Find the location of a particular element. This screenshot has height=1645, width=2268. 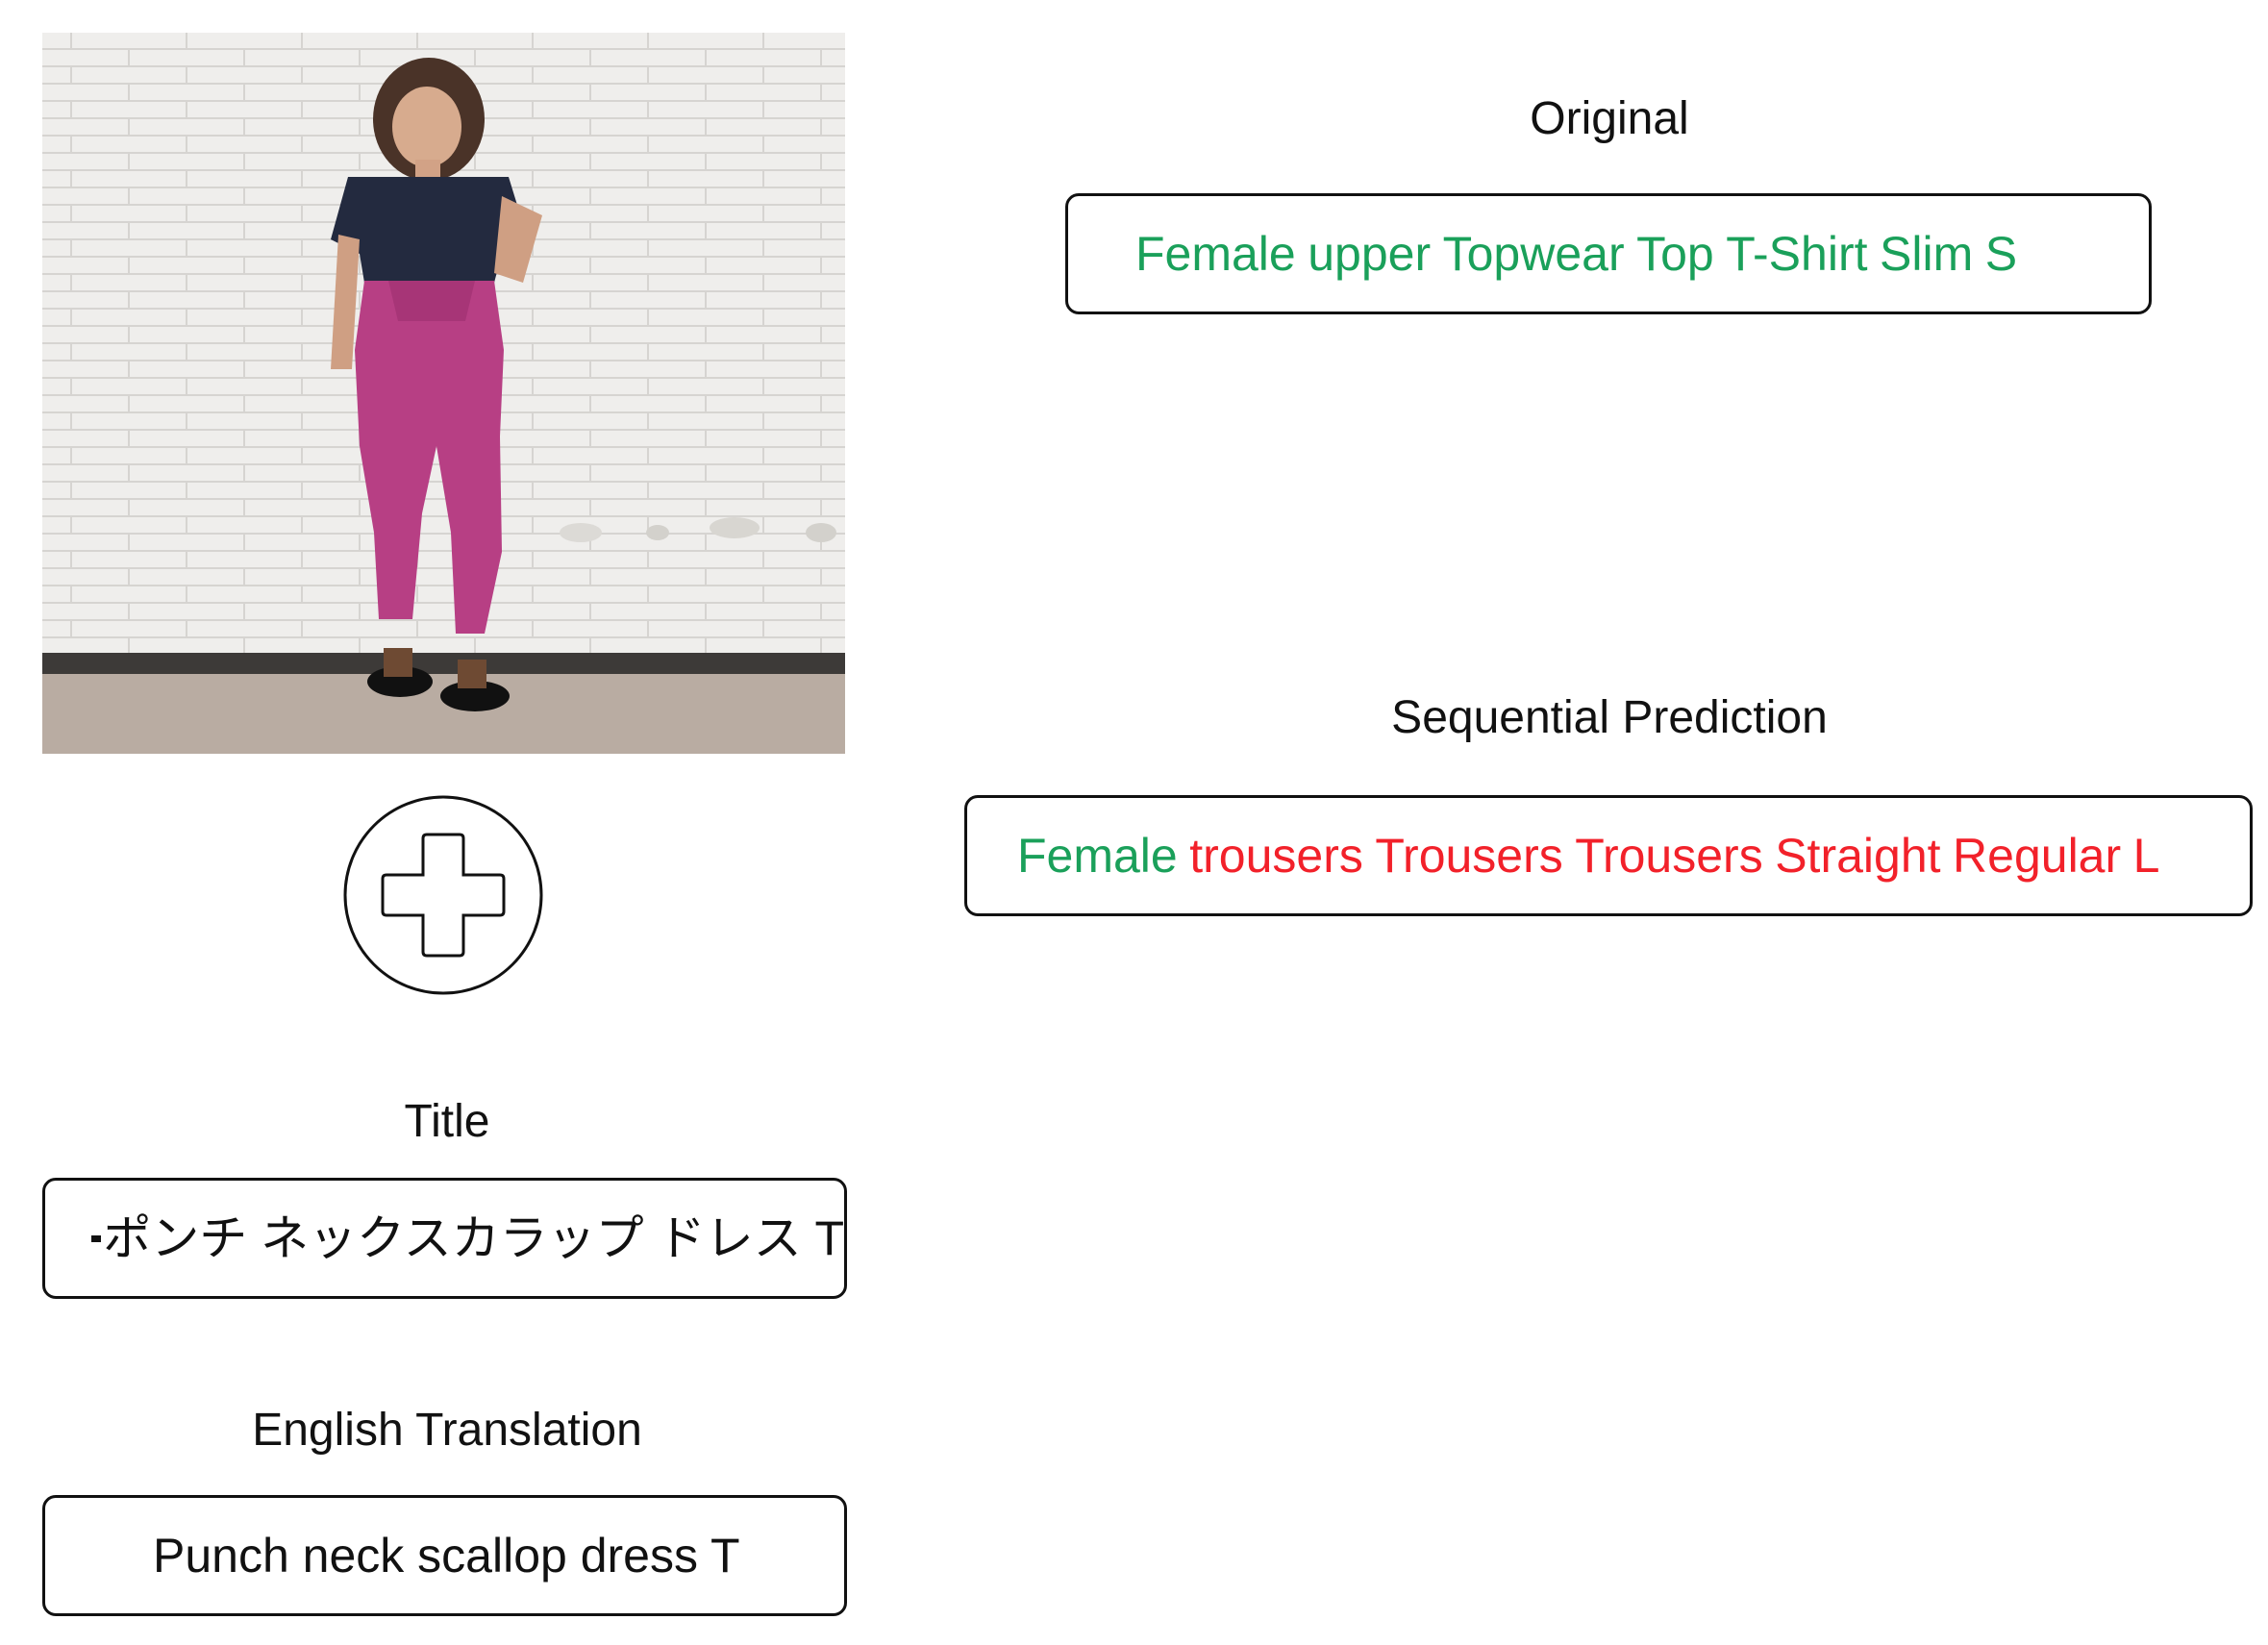

translation-text: Punch neck scallop dress T is located at coordinates (446, 1556).